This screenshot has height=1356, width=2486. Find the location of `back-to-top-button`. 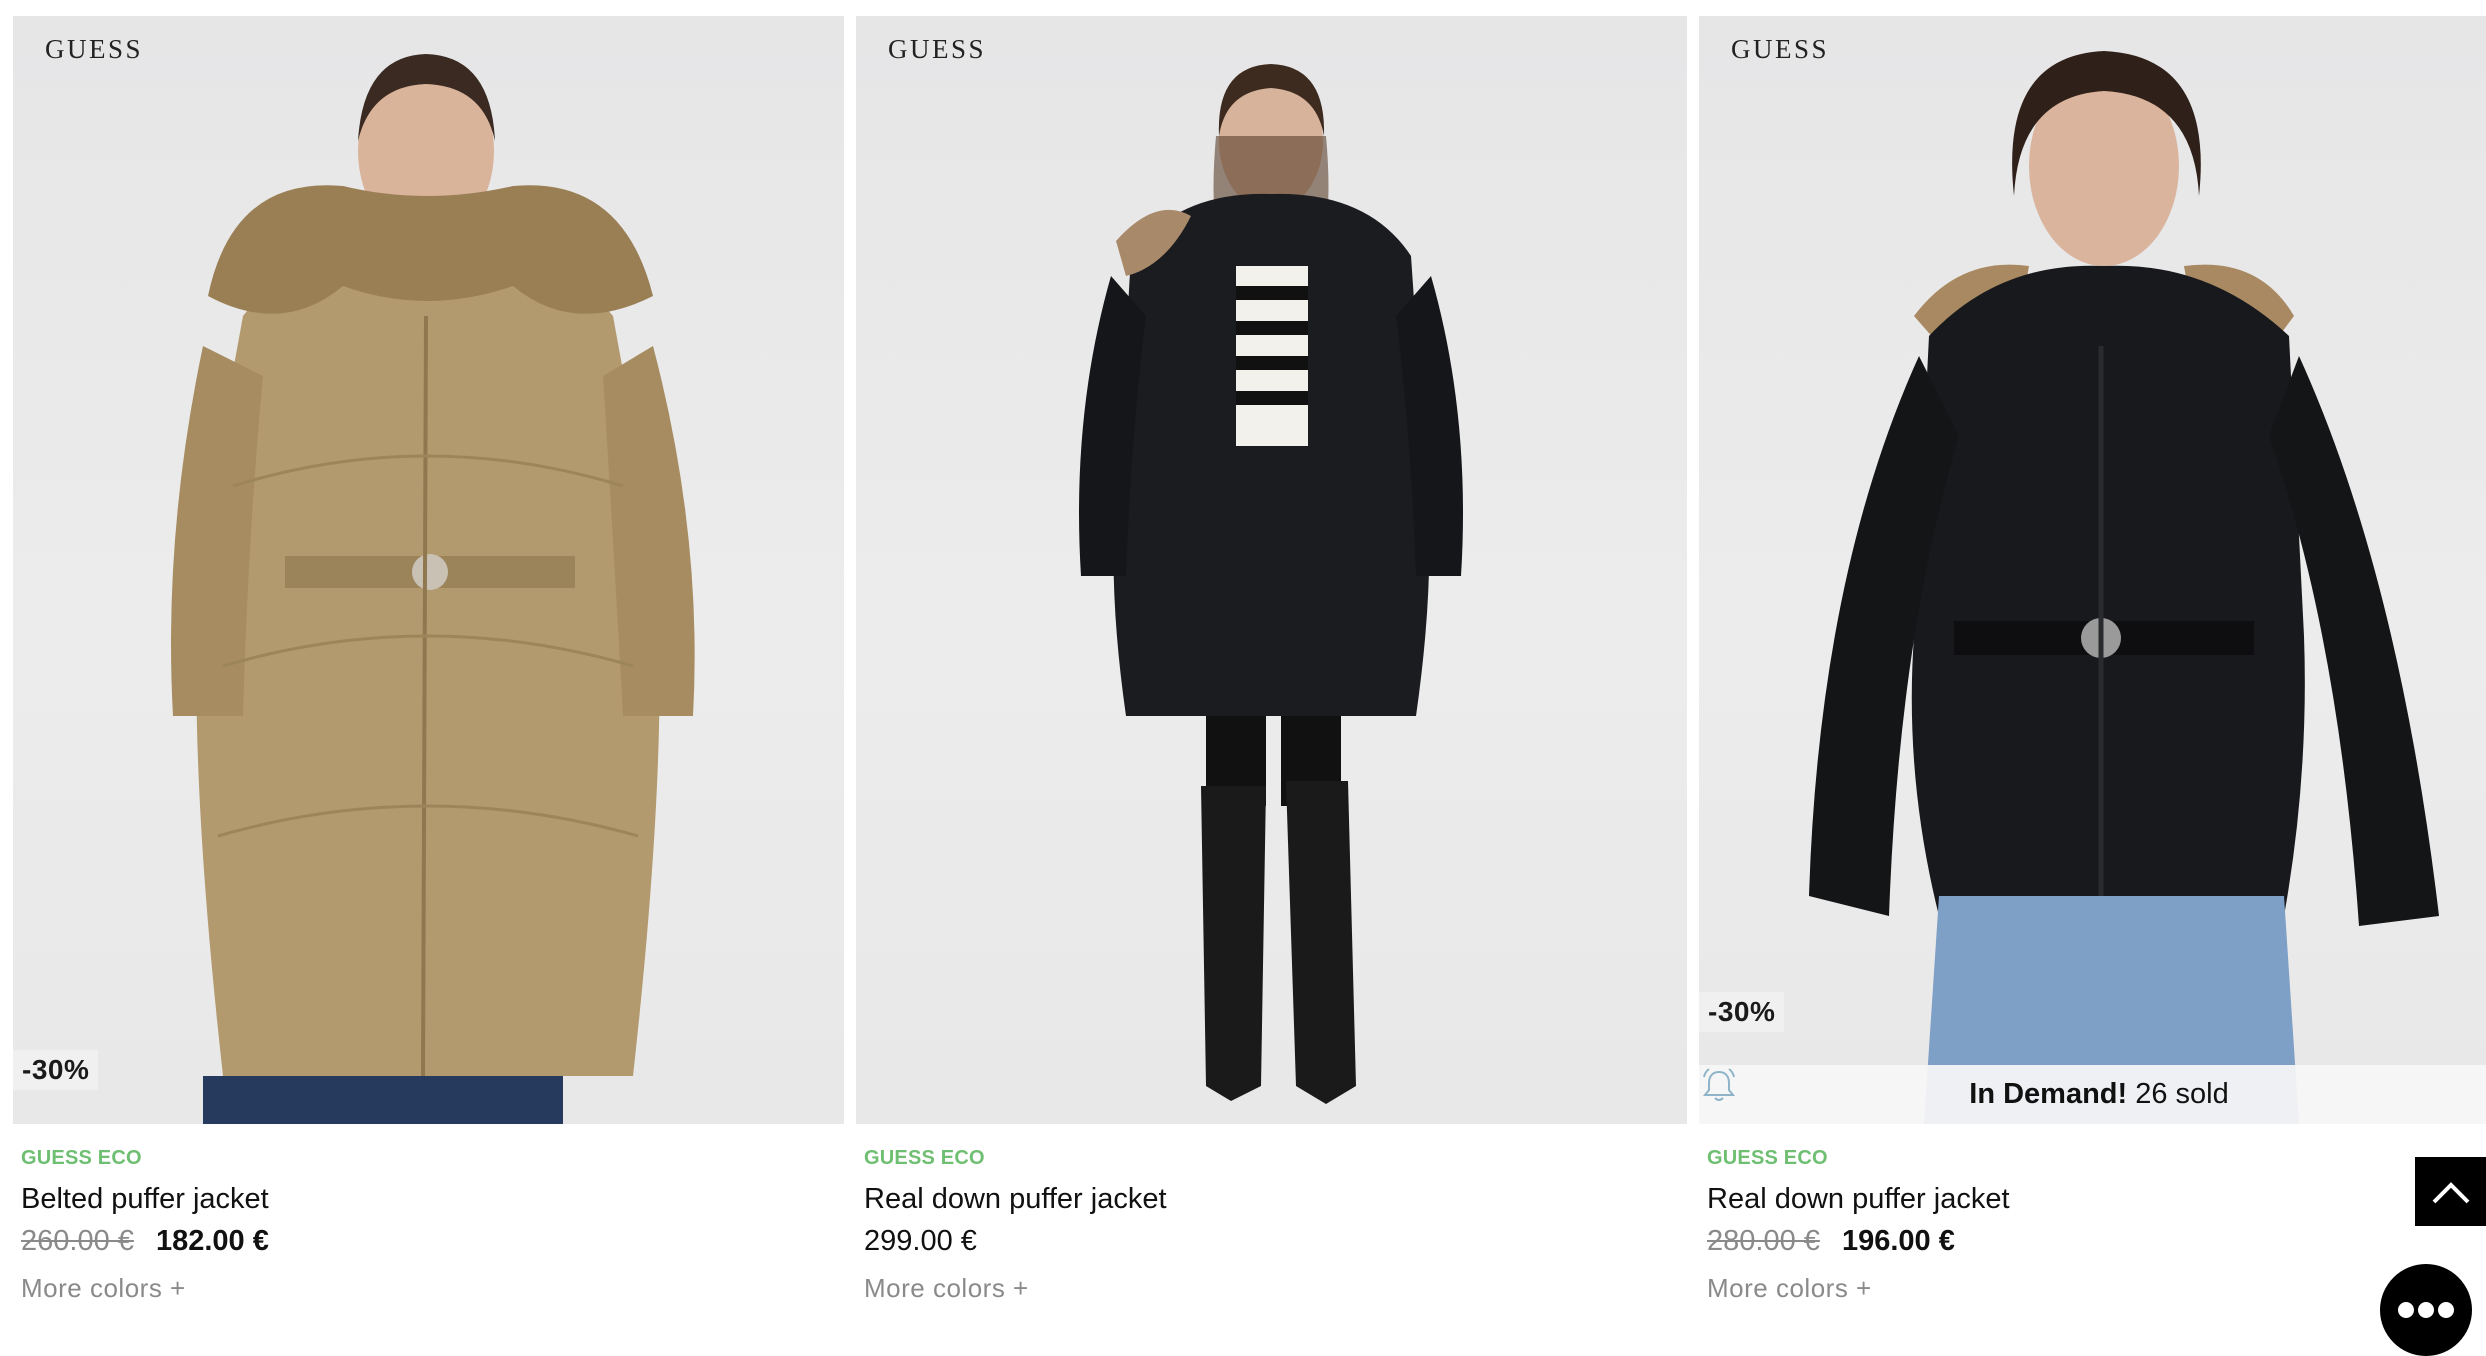

back-to-top-button is located at coordinates (2450, 1191).